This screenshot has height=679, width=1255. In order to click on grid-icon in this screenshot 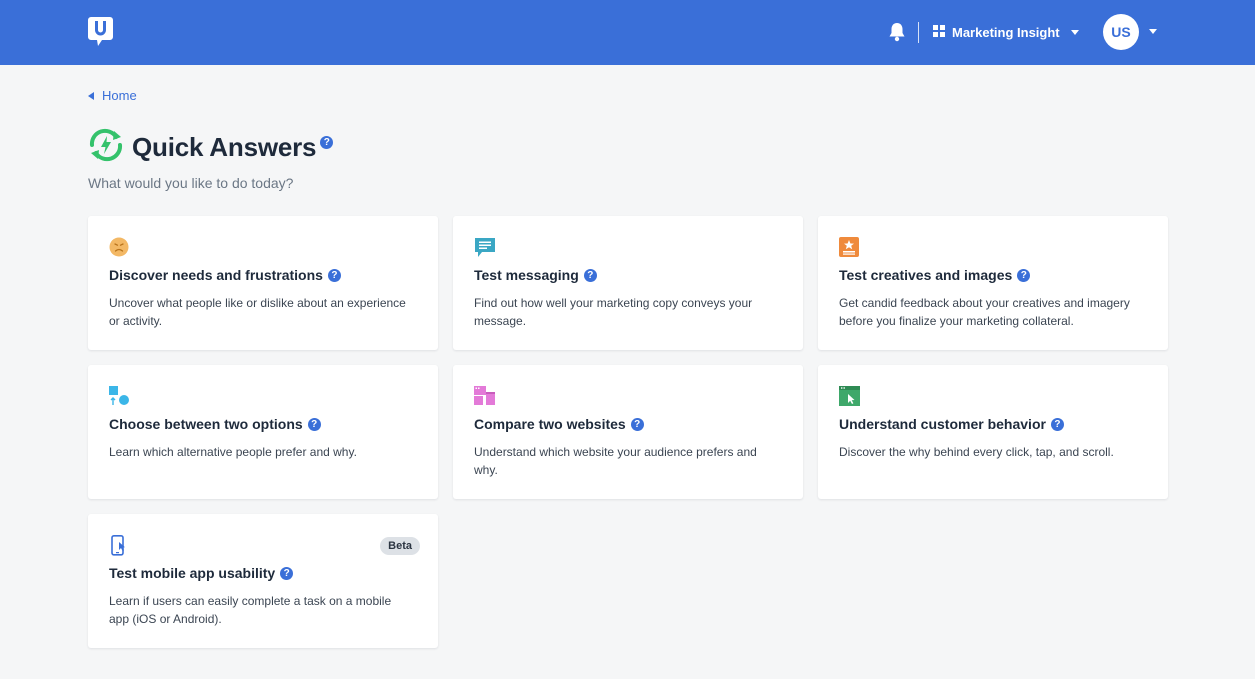, I will do `click(939, 32)`.